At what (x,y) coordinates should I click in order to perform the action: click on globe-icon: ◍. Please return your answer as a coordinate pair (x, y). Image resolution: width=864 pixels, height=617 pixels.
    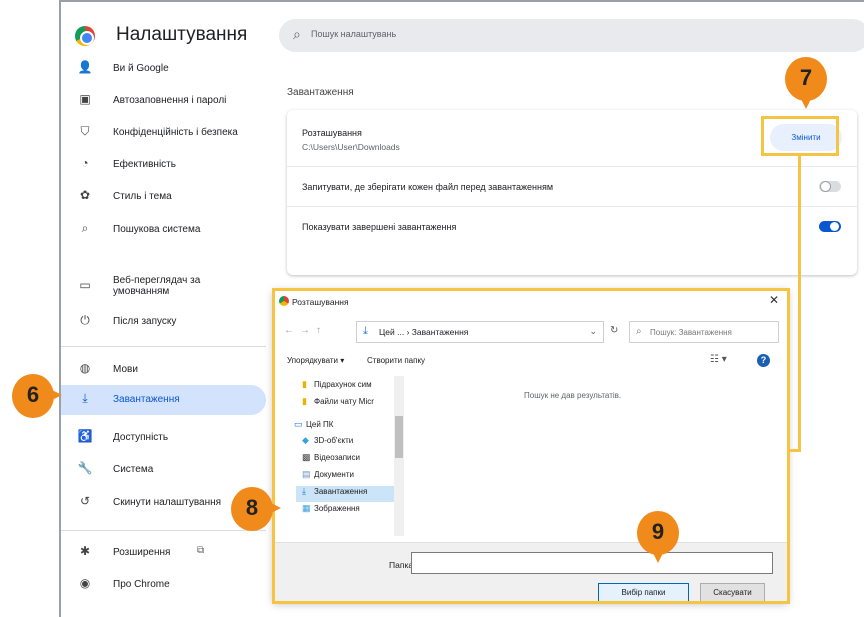
    Looking at the image, I should click on (85, 368).